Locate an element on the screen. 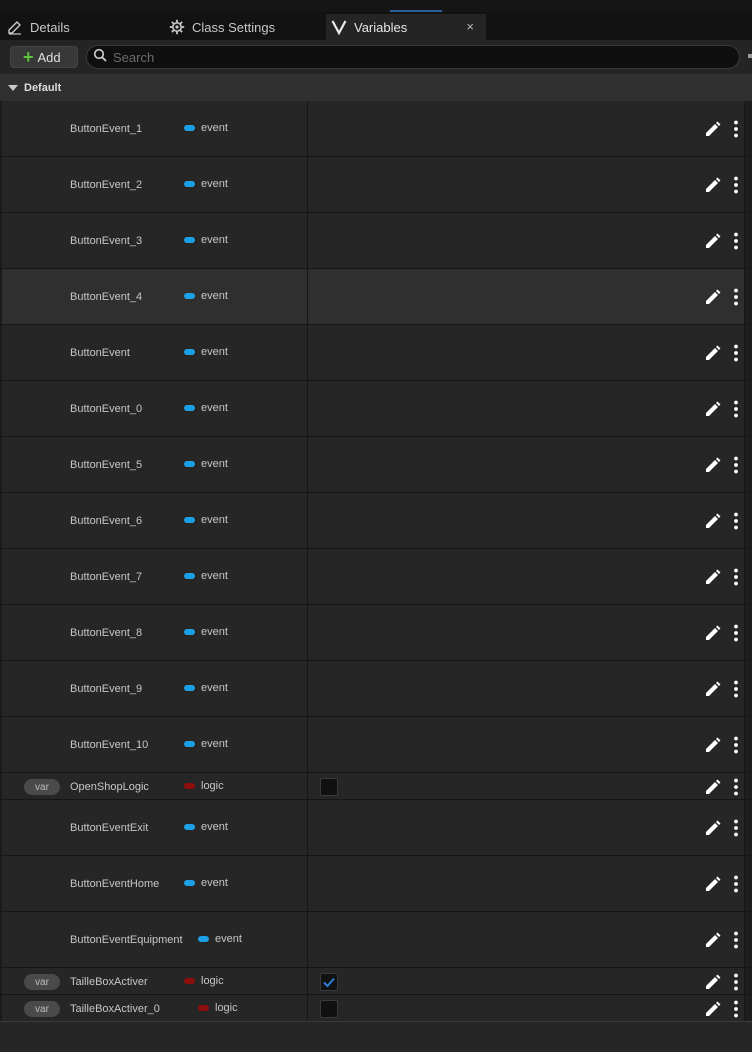 This screenshot has height=1052, width=752. variable-row: ButtonEvent event is located at coordinates (376, 353).